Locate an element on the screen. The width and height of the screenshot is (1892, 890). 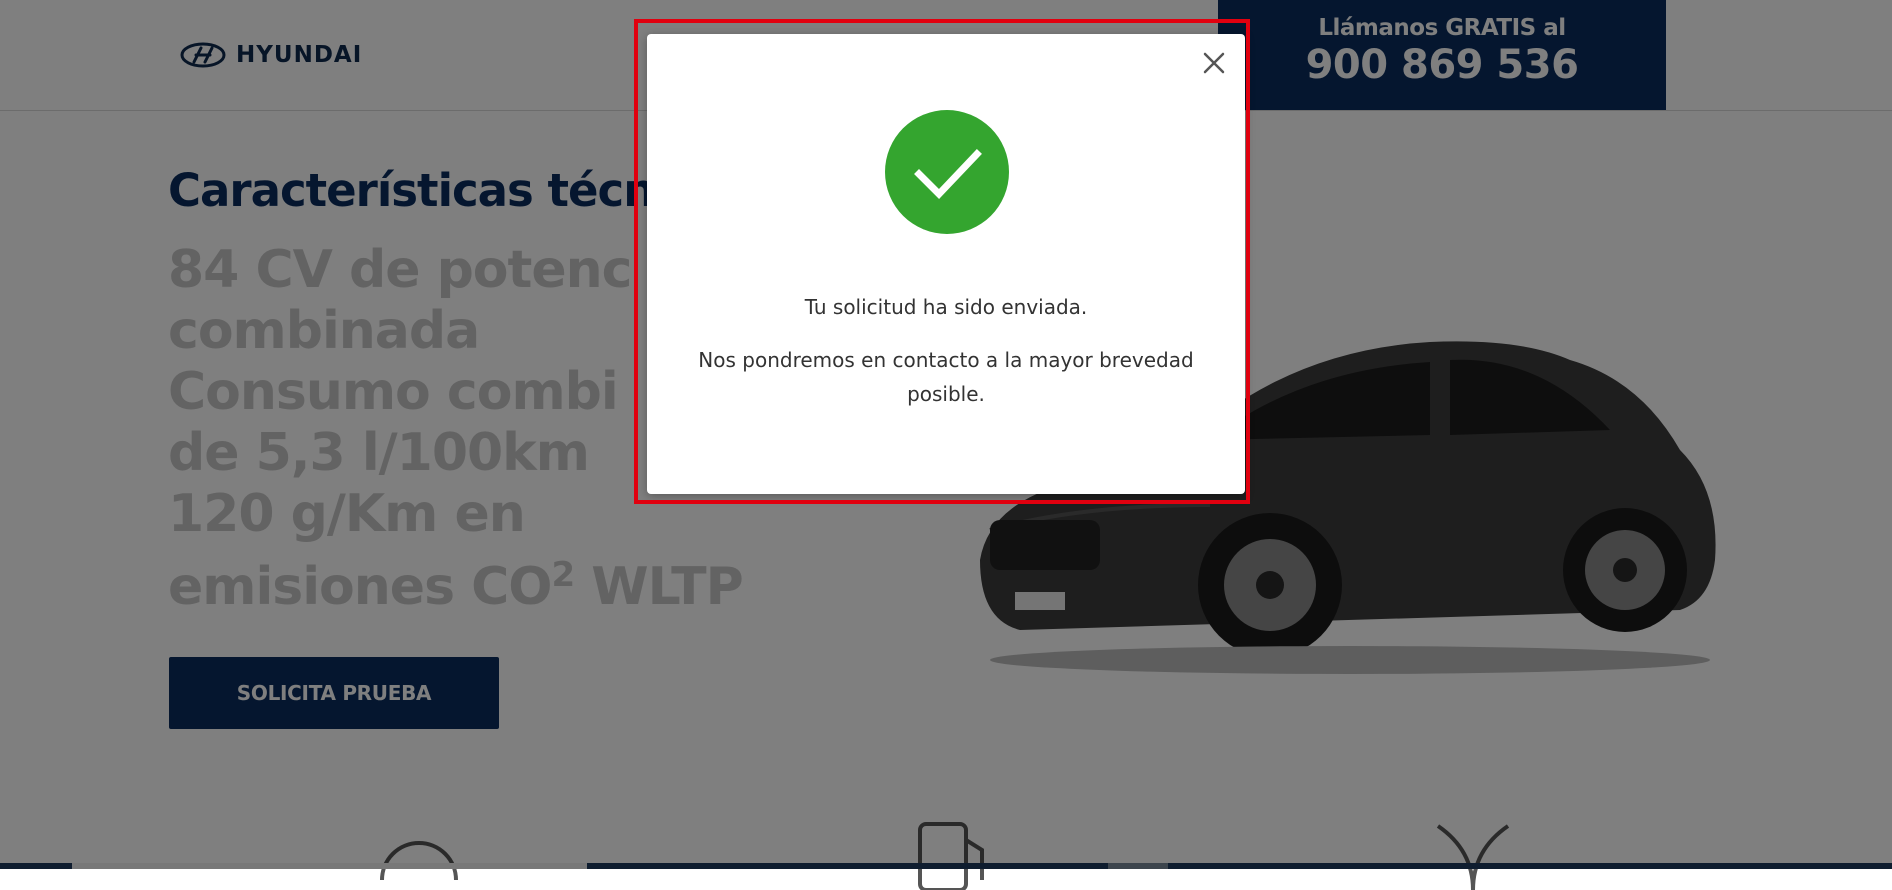
close-icon is located at coordinates (1214, 63).